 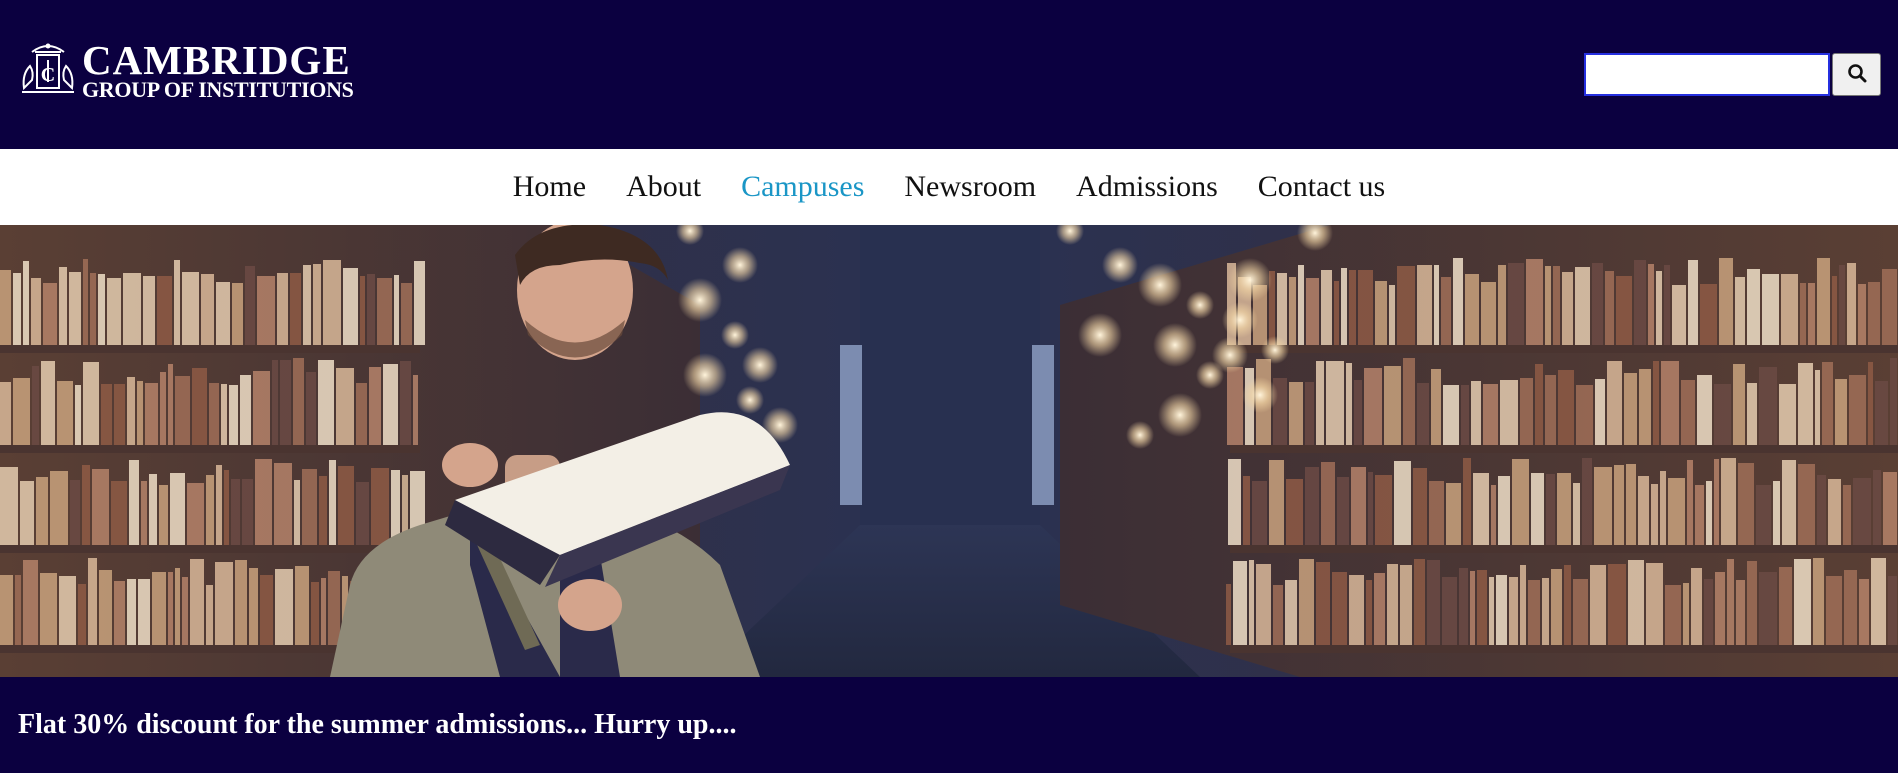 I want to click on logo-subtitle: GROUP OF INSTITUTIONS, so click(x=218, y=89).